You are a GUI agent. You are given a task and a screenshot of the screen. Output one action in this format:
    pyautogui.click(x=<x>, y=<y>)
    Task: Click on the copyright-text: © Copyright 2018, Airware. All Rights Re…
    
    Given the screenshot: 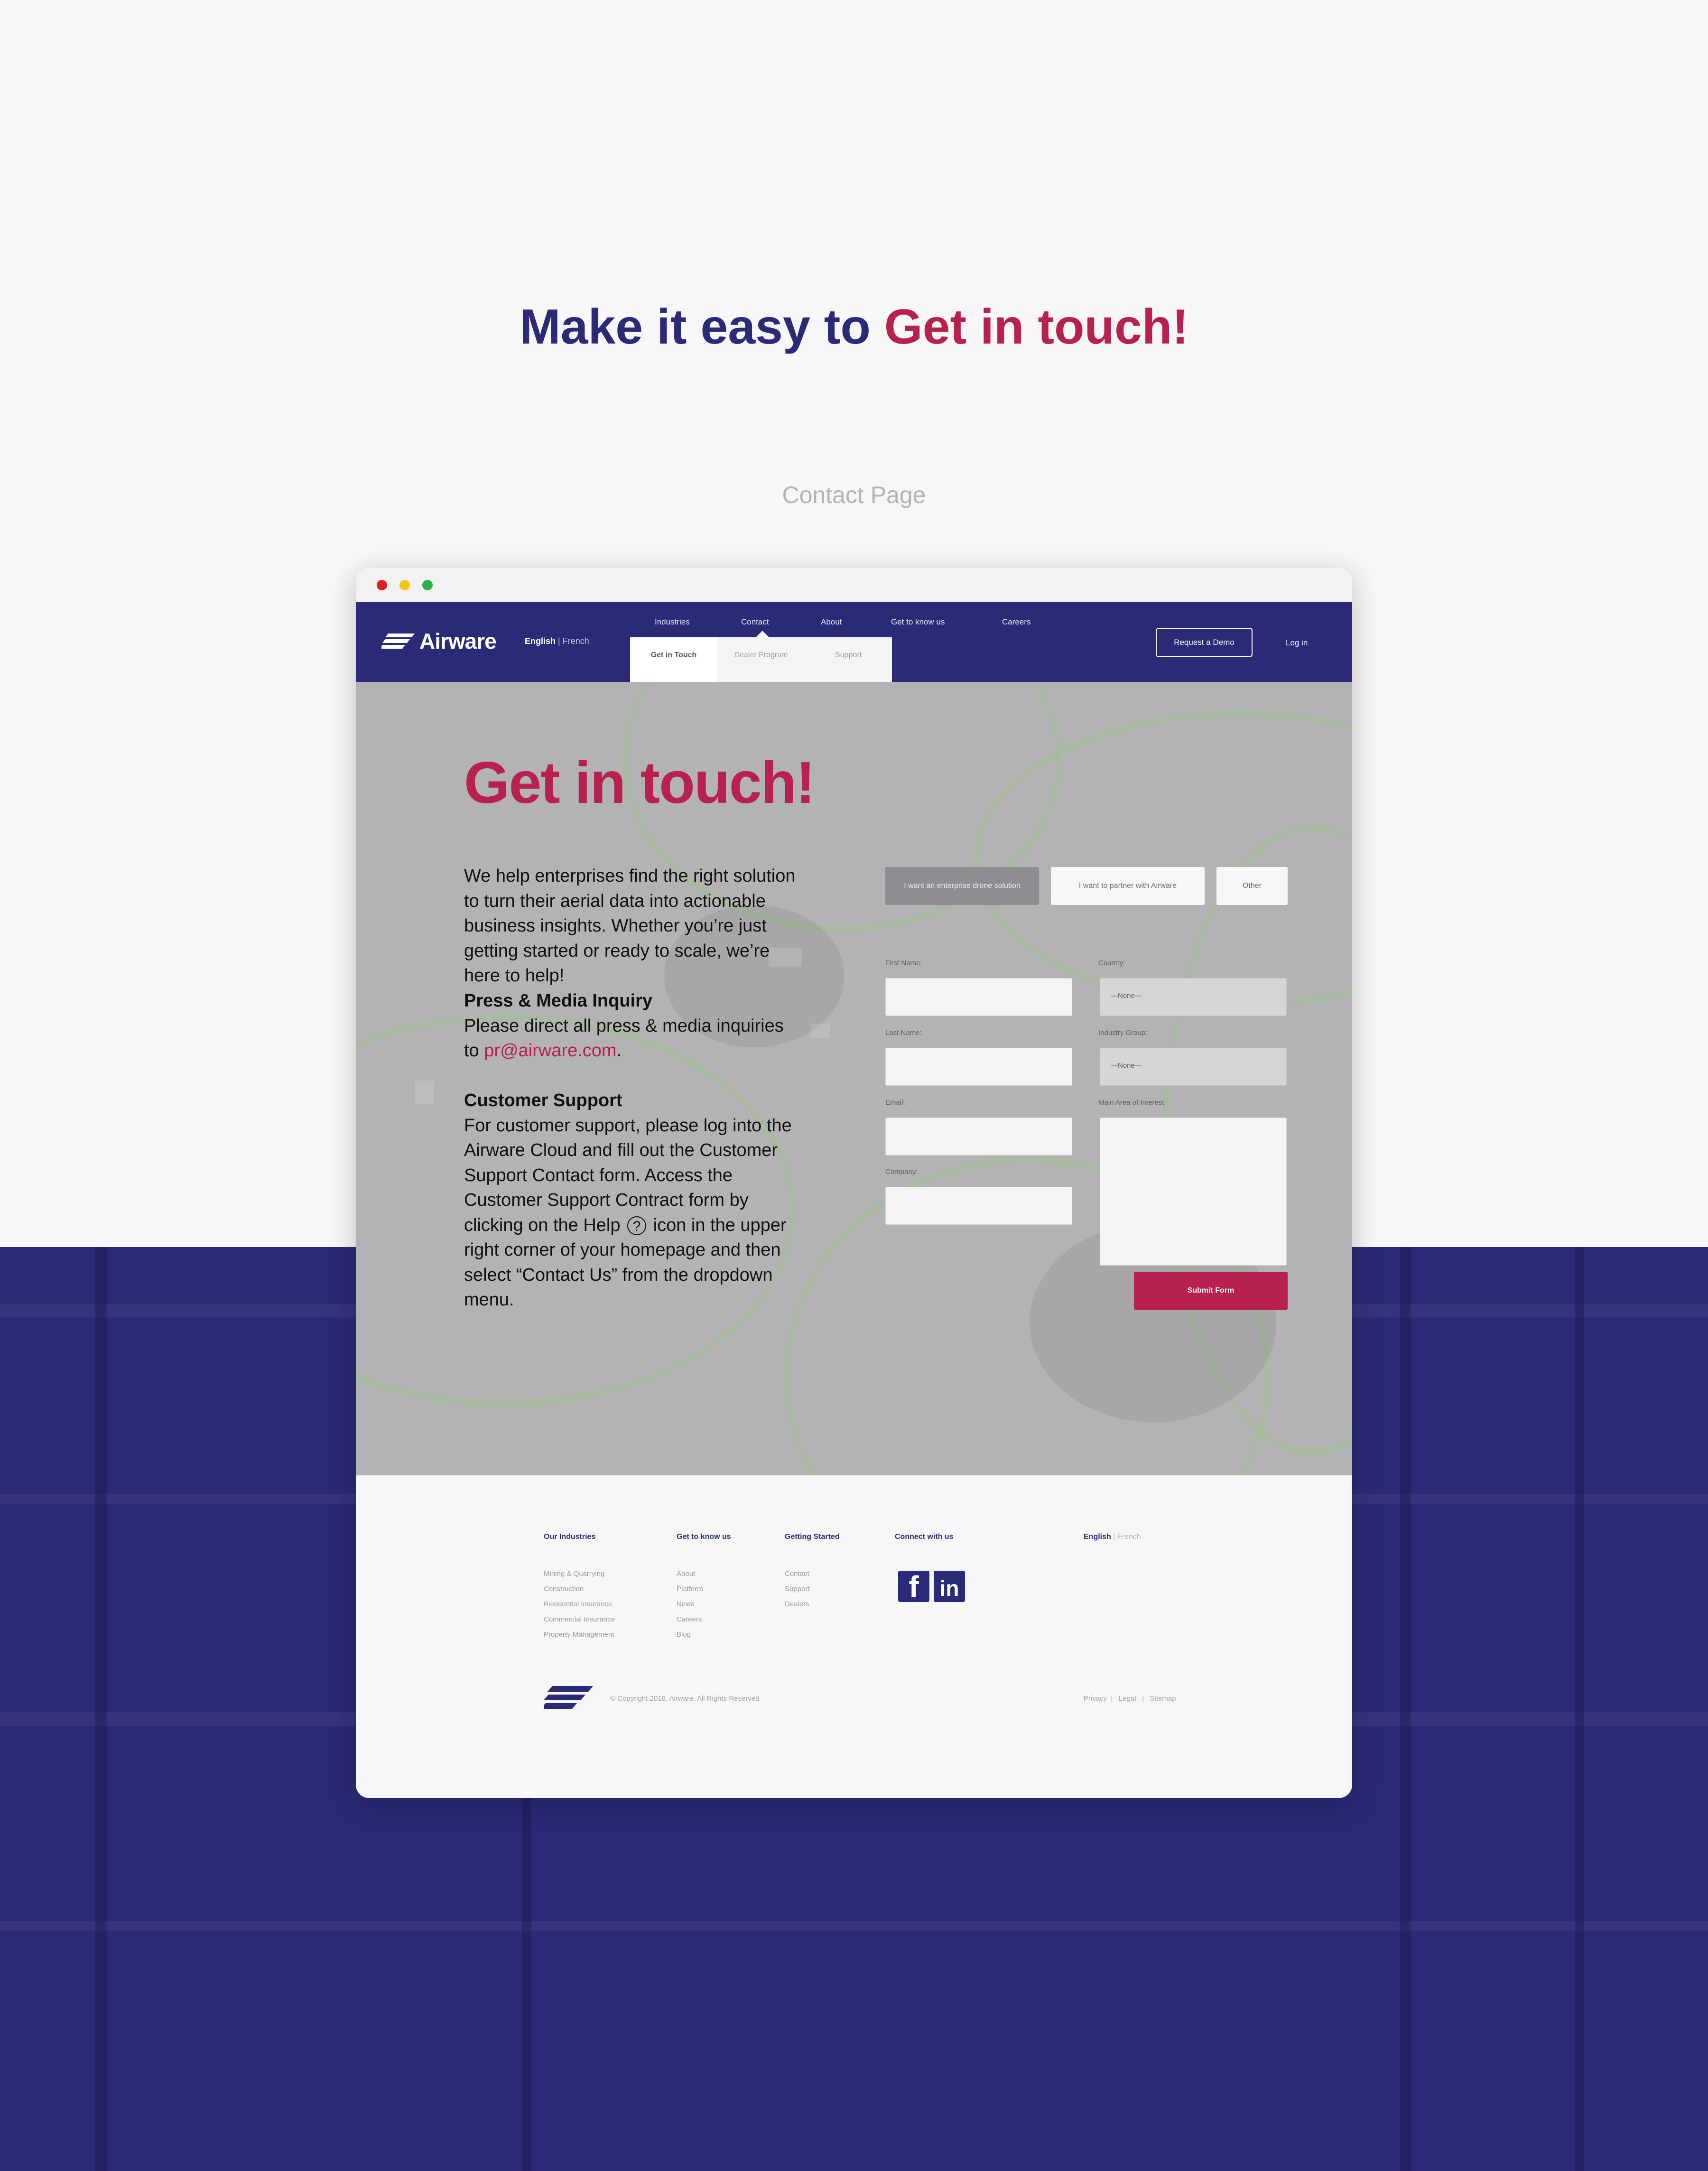 What is the action you would take?
    pyautogui.click(x=685, y=1699)
    